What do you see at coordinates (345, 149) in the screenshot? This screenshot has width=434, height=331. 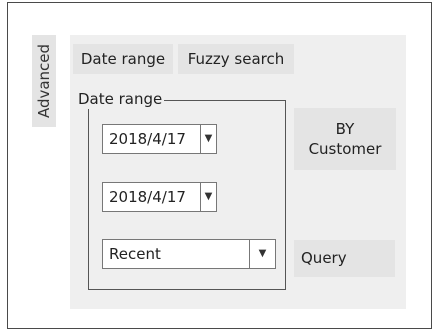 I see `by-customer-label-line2: Customer` at bounding box center [345, 149].